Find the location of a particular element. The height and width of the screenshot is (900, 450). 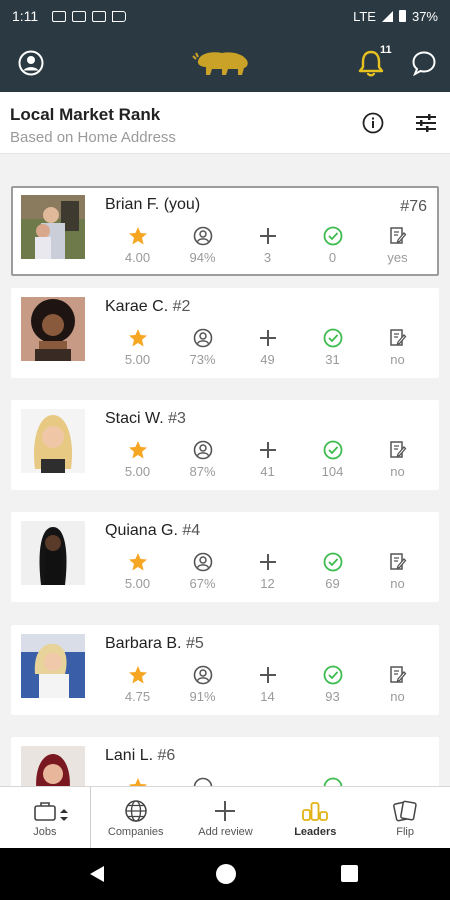

leader-rank: #5 is located at coordinates (194, 643).